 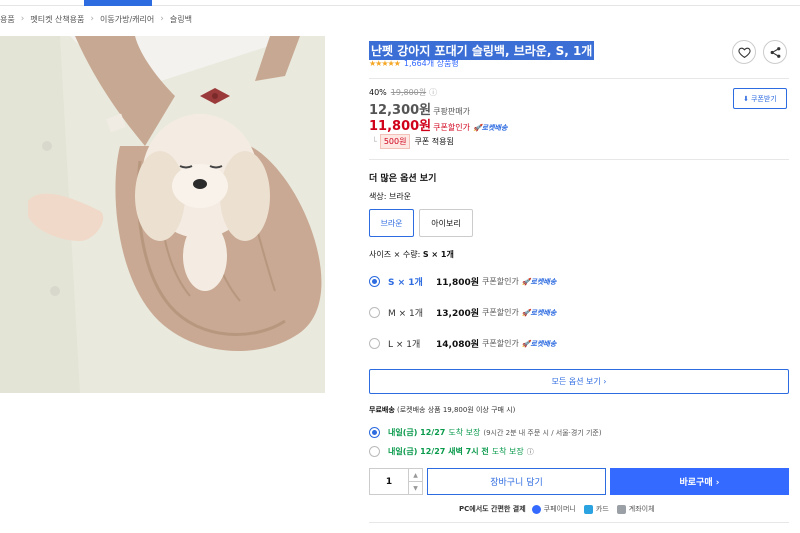 What do you see at coordinates (417, 432) in the screenshot?
I see `delivery-date: 내일(금) 12/27` at bounding box center [417, 432].